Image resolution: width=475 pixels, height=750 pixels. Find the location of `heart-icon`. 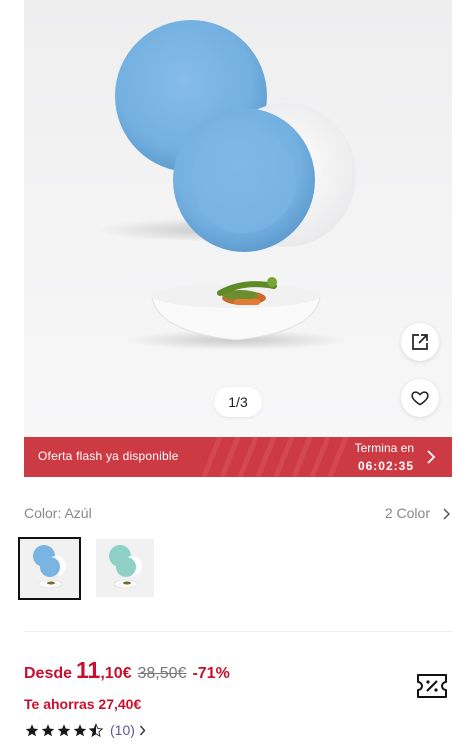

heart-icon is located at coordinates (420, 398).